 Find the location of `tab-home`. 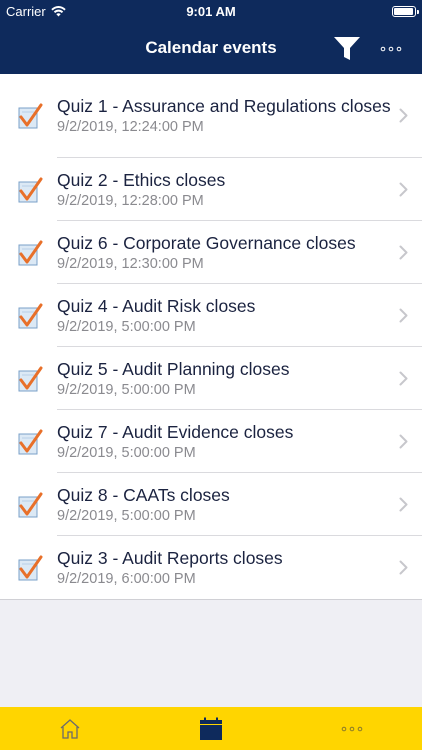

tab-home is located at coordinates (70, 728).